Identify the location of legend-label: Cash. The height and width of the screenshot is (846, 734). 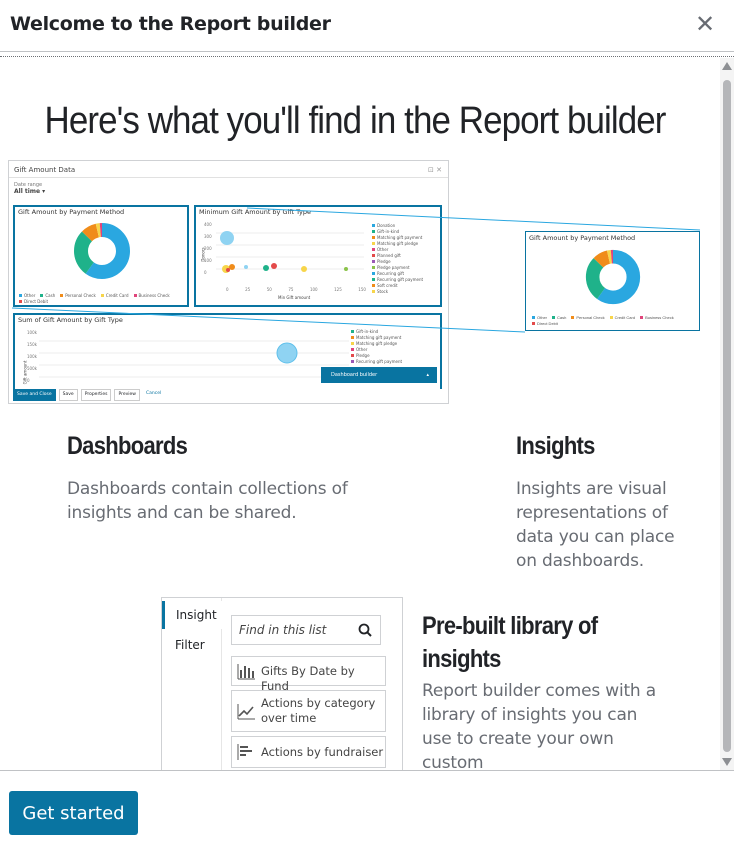
(562, 317).